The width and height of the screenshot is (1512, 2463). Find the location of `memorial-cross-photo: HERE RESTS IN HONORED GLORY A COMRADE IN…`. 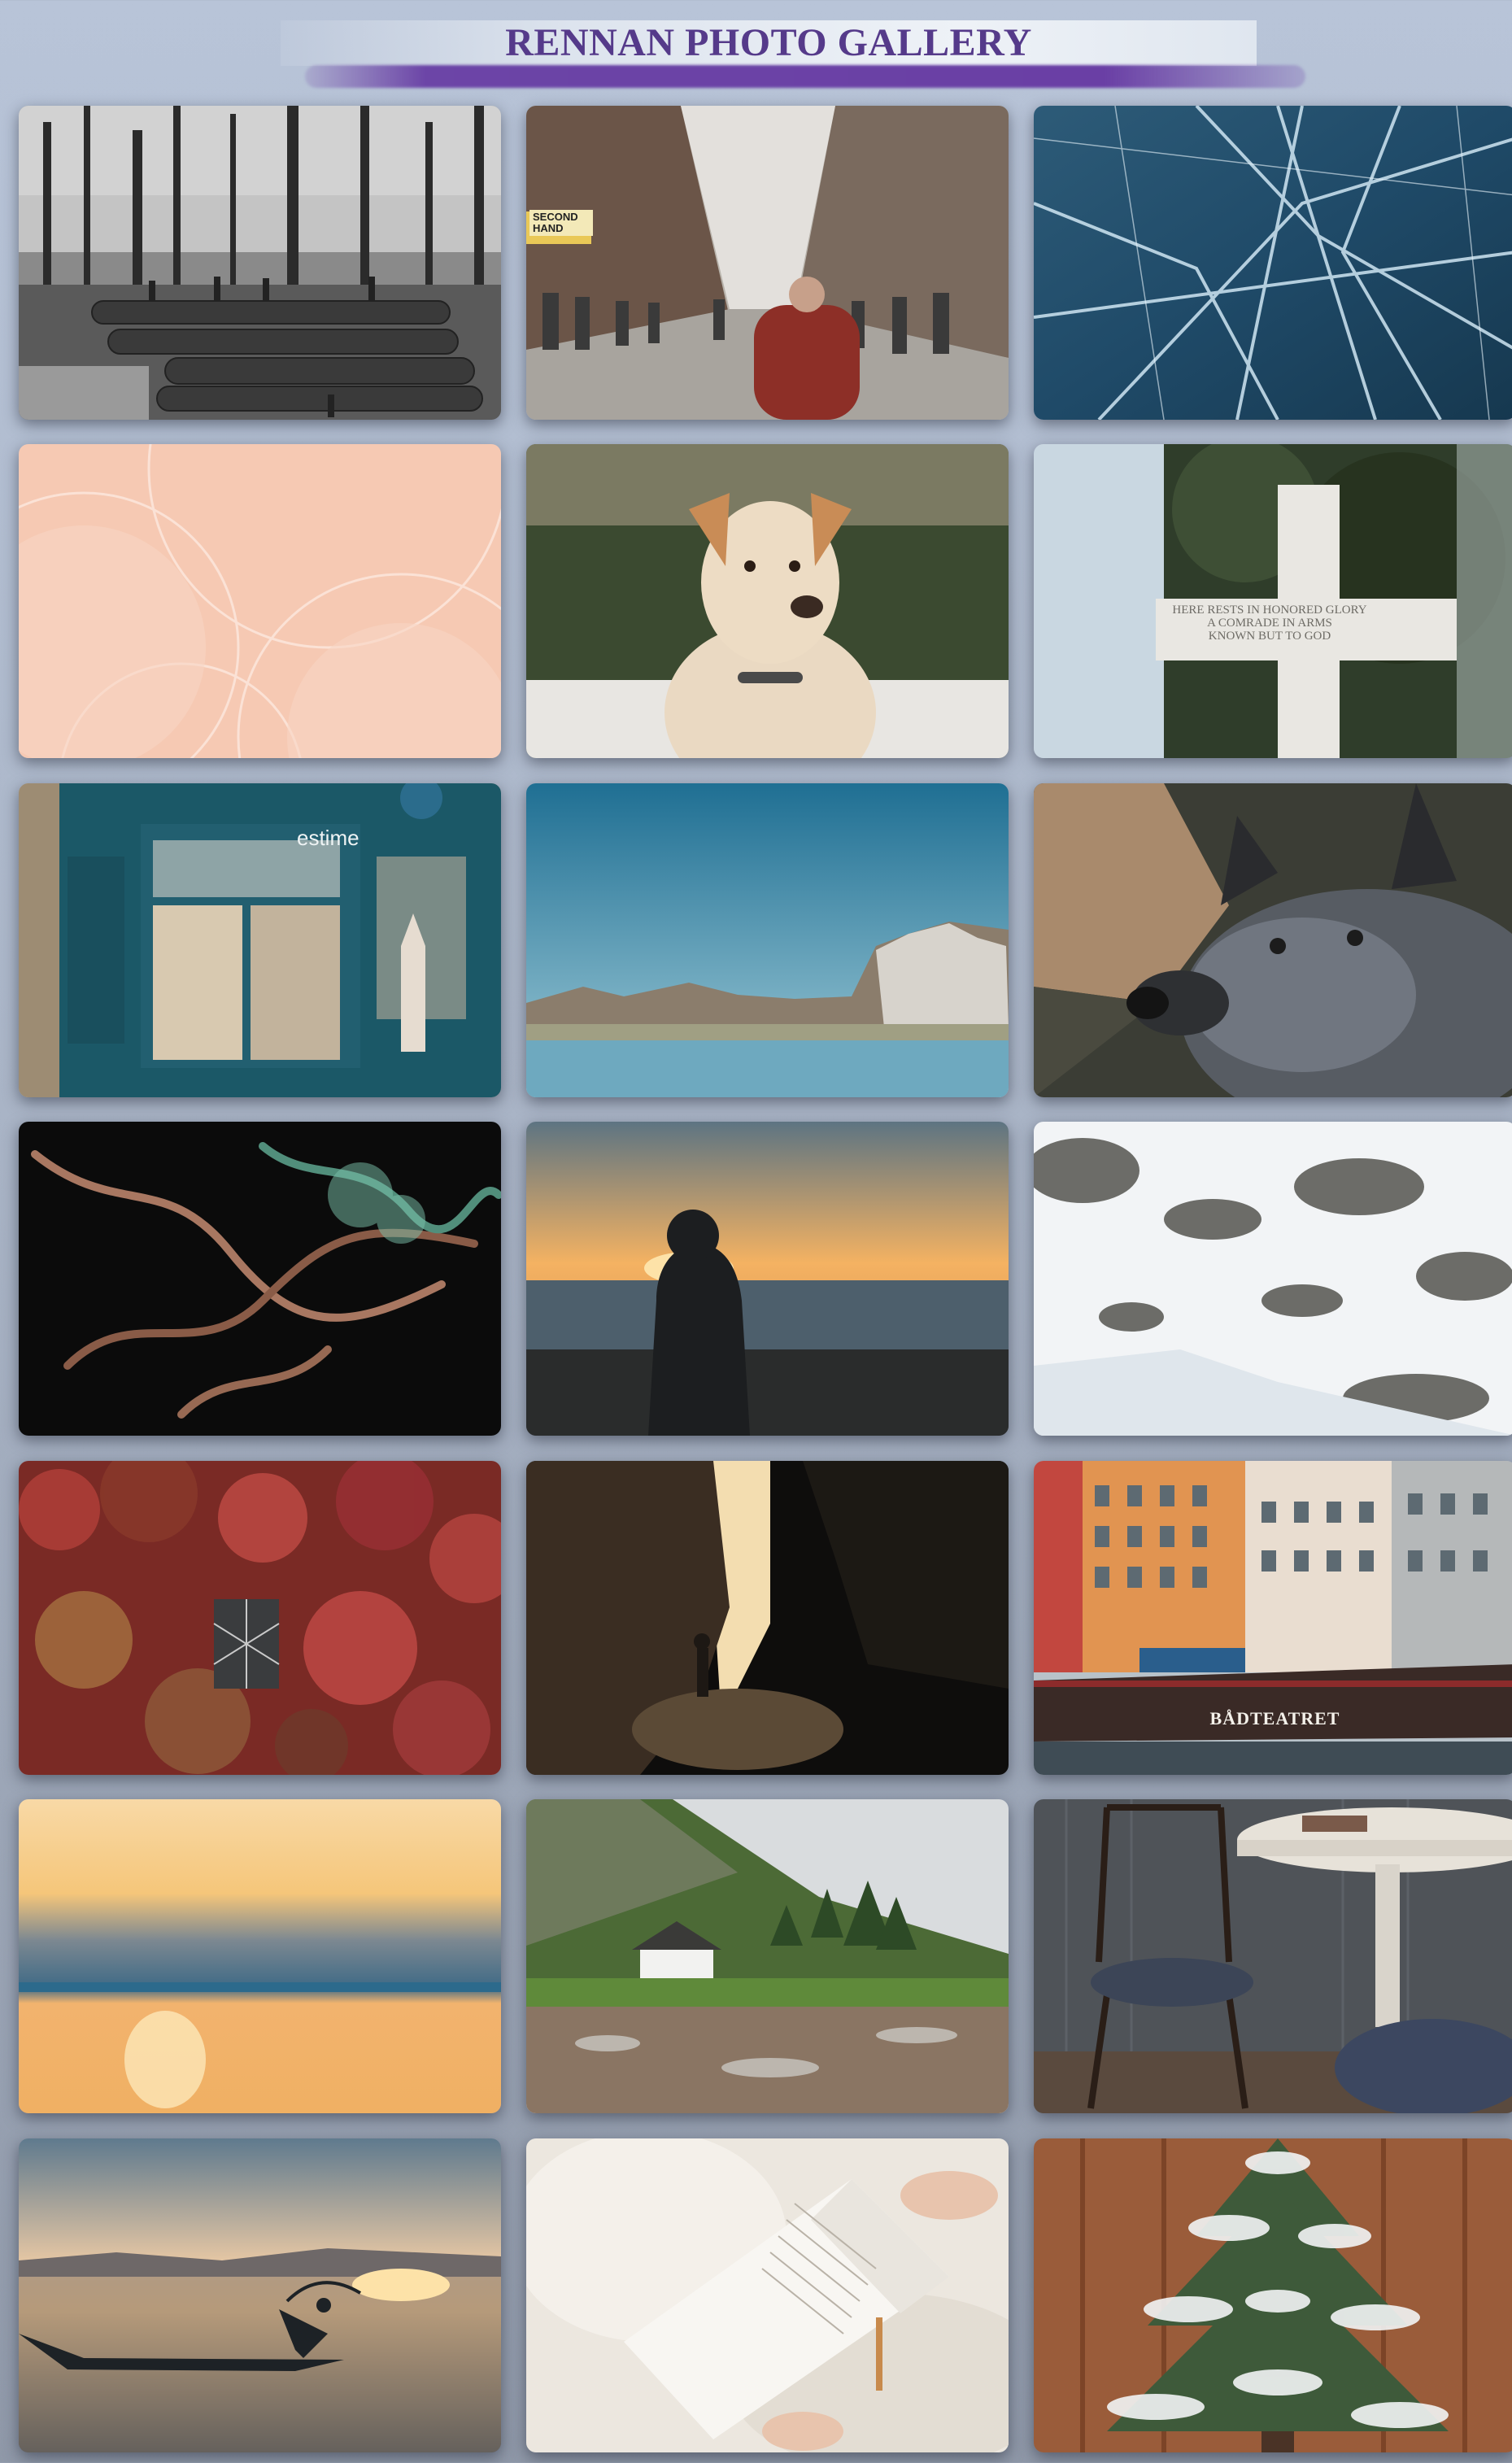

memorial-cross-photo: HERE RESTS IN HONORED GLORY A COMRADE IN… is located at coordinates (1273, 601).